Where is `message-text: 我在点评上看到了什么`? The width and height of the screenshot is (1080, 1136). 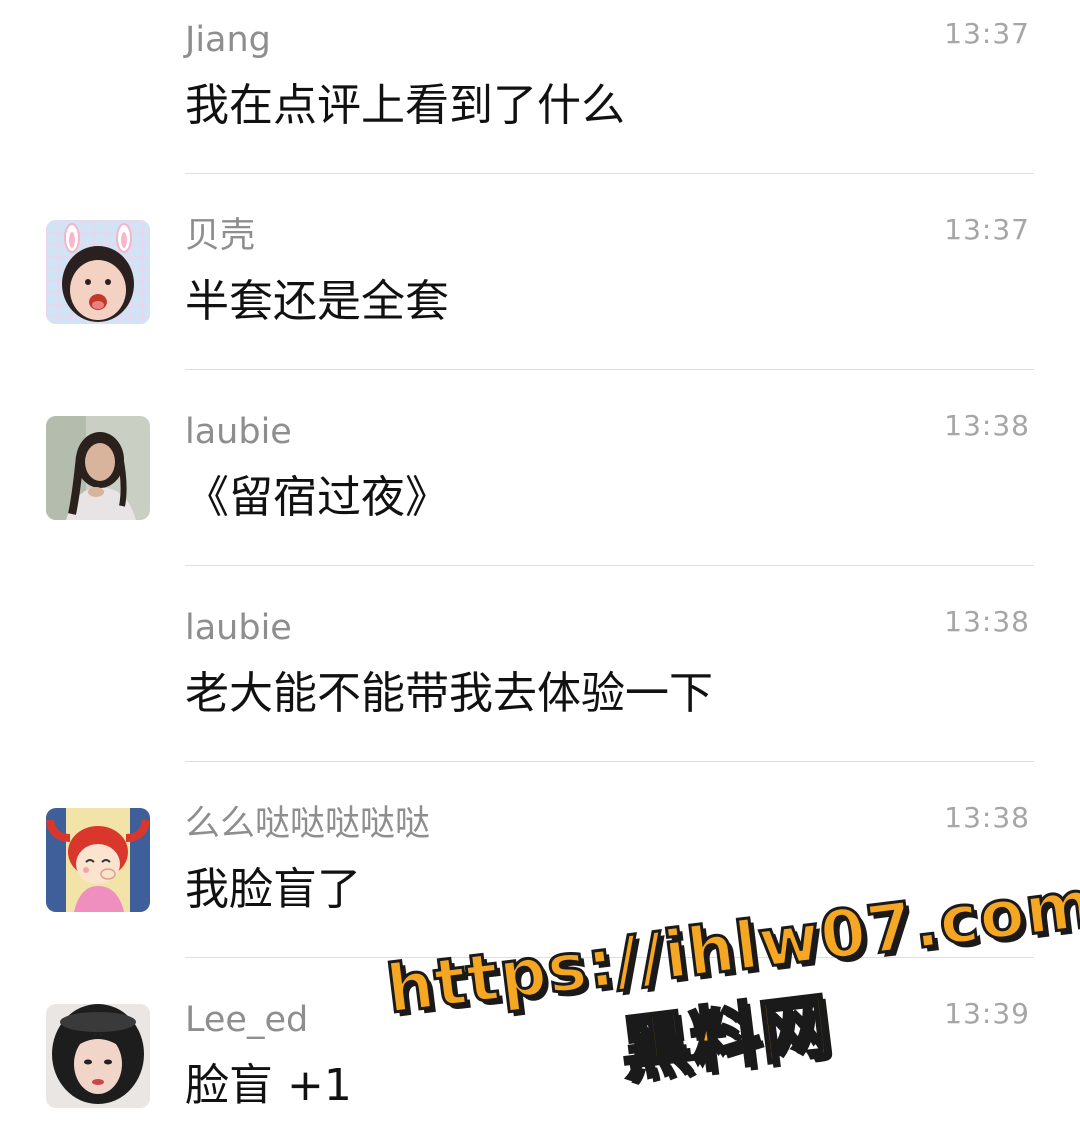 message-text: 我在点评上看到了什么 is located at coordinates (405, 105).